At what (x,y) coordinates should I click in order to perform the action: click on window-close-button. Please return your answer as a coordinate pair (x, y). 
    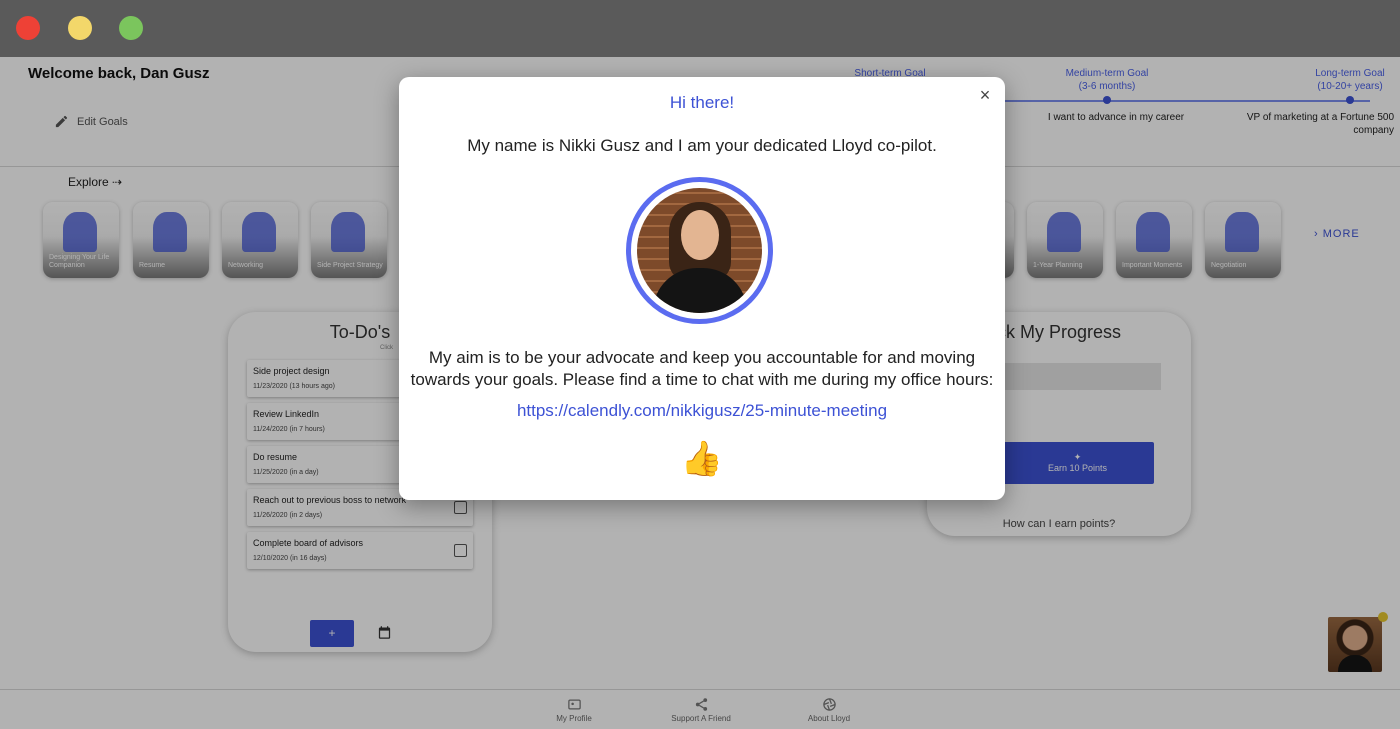
    Looking at the image, I should click on (28, 28).